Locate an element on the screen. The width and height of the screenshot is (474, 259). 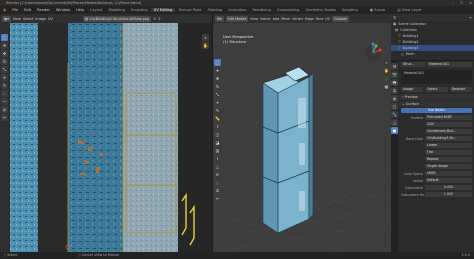
vp-menu-face: Face is located at coordinates (320, 19).